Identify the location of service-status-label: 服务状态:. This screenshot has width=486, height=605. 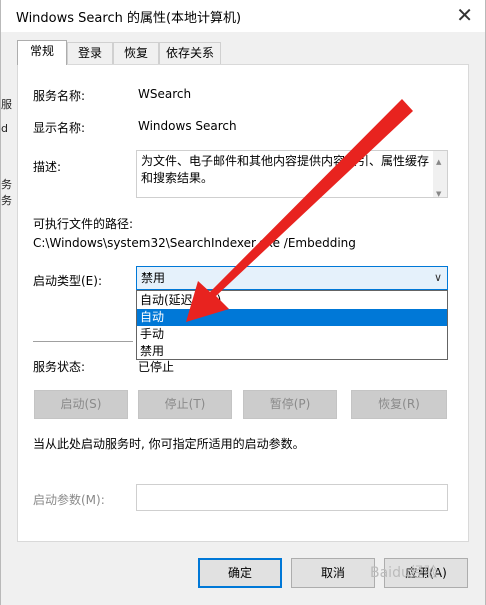
(59, 367).